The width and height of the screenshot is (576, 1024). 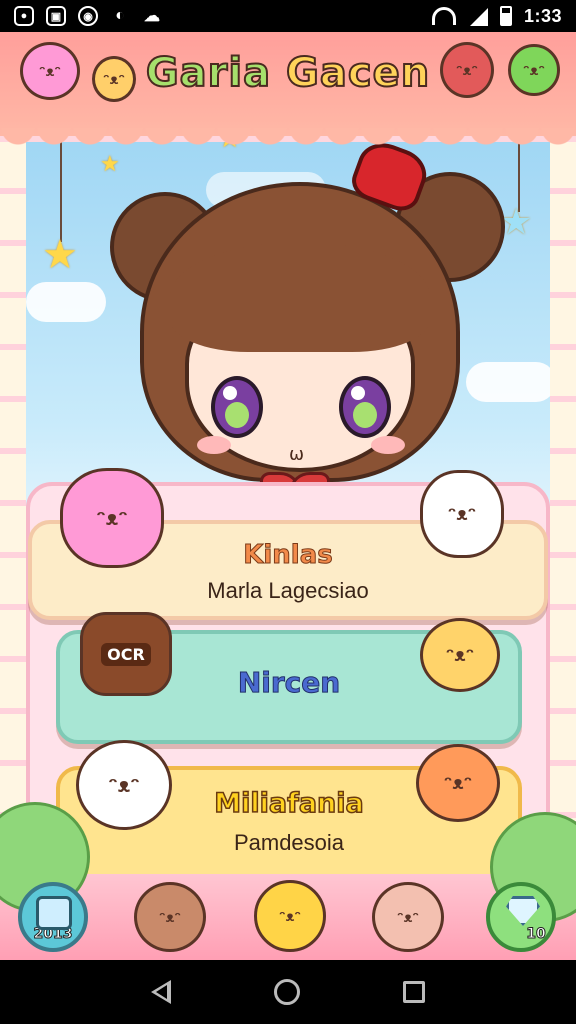 What do you see at coordinates (478, 16) in the screenshot?
I see `signal-icon` at bounding box center [478, 16].